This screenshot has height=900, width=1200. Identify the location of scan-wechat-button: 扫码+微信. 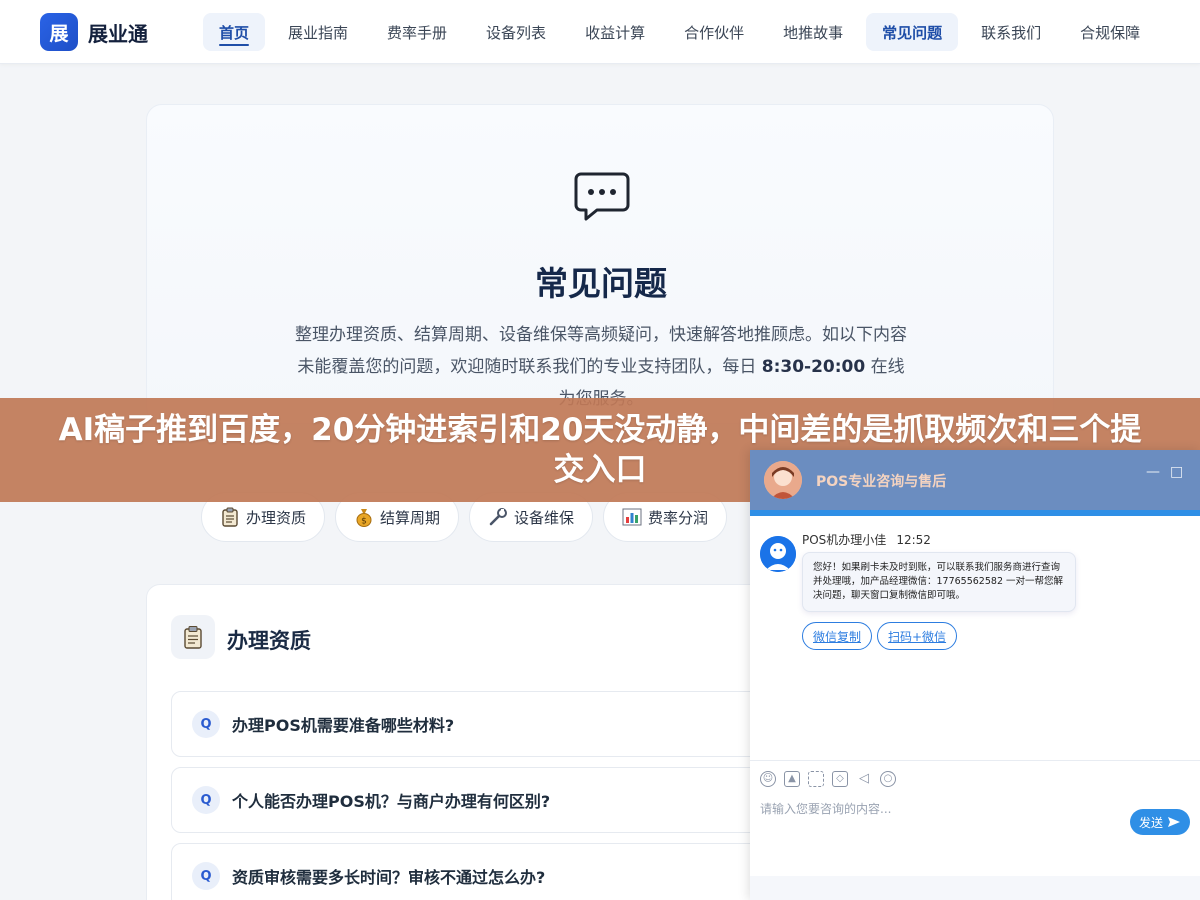
(917, 636).